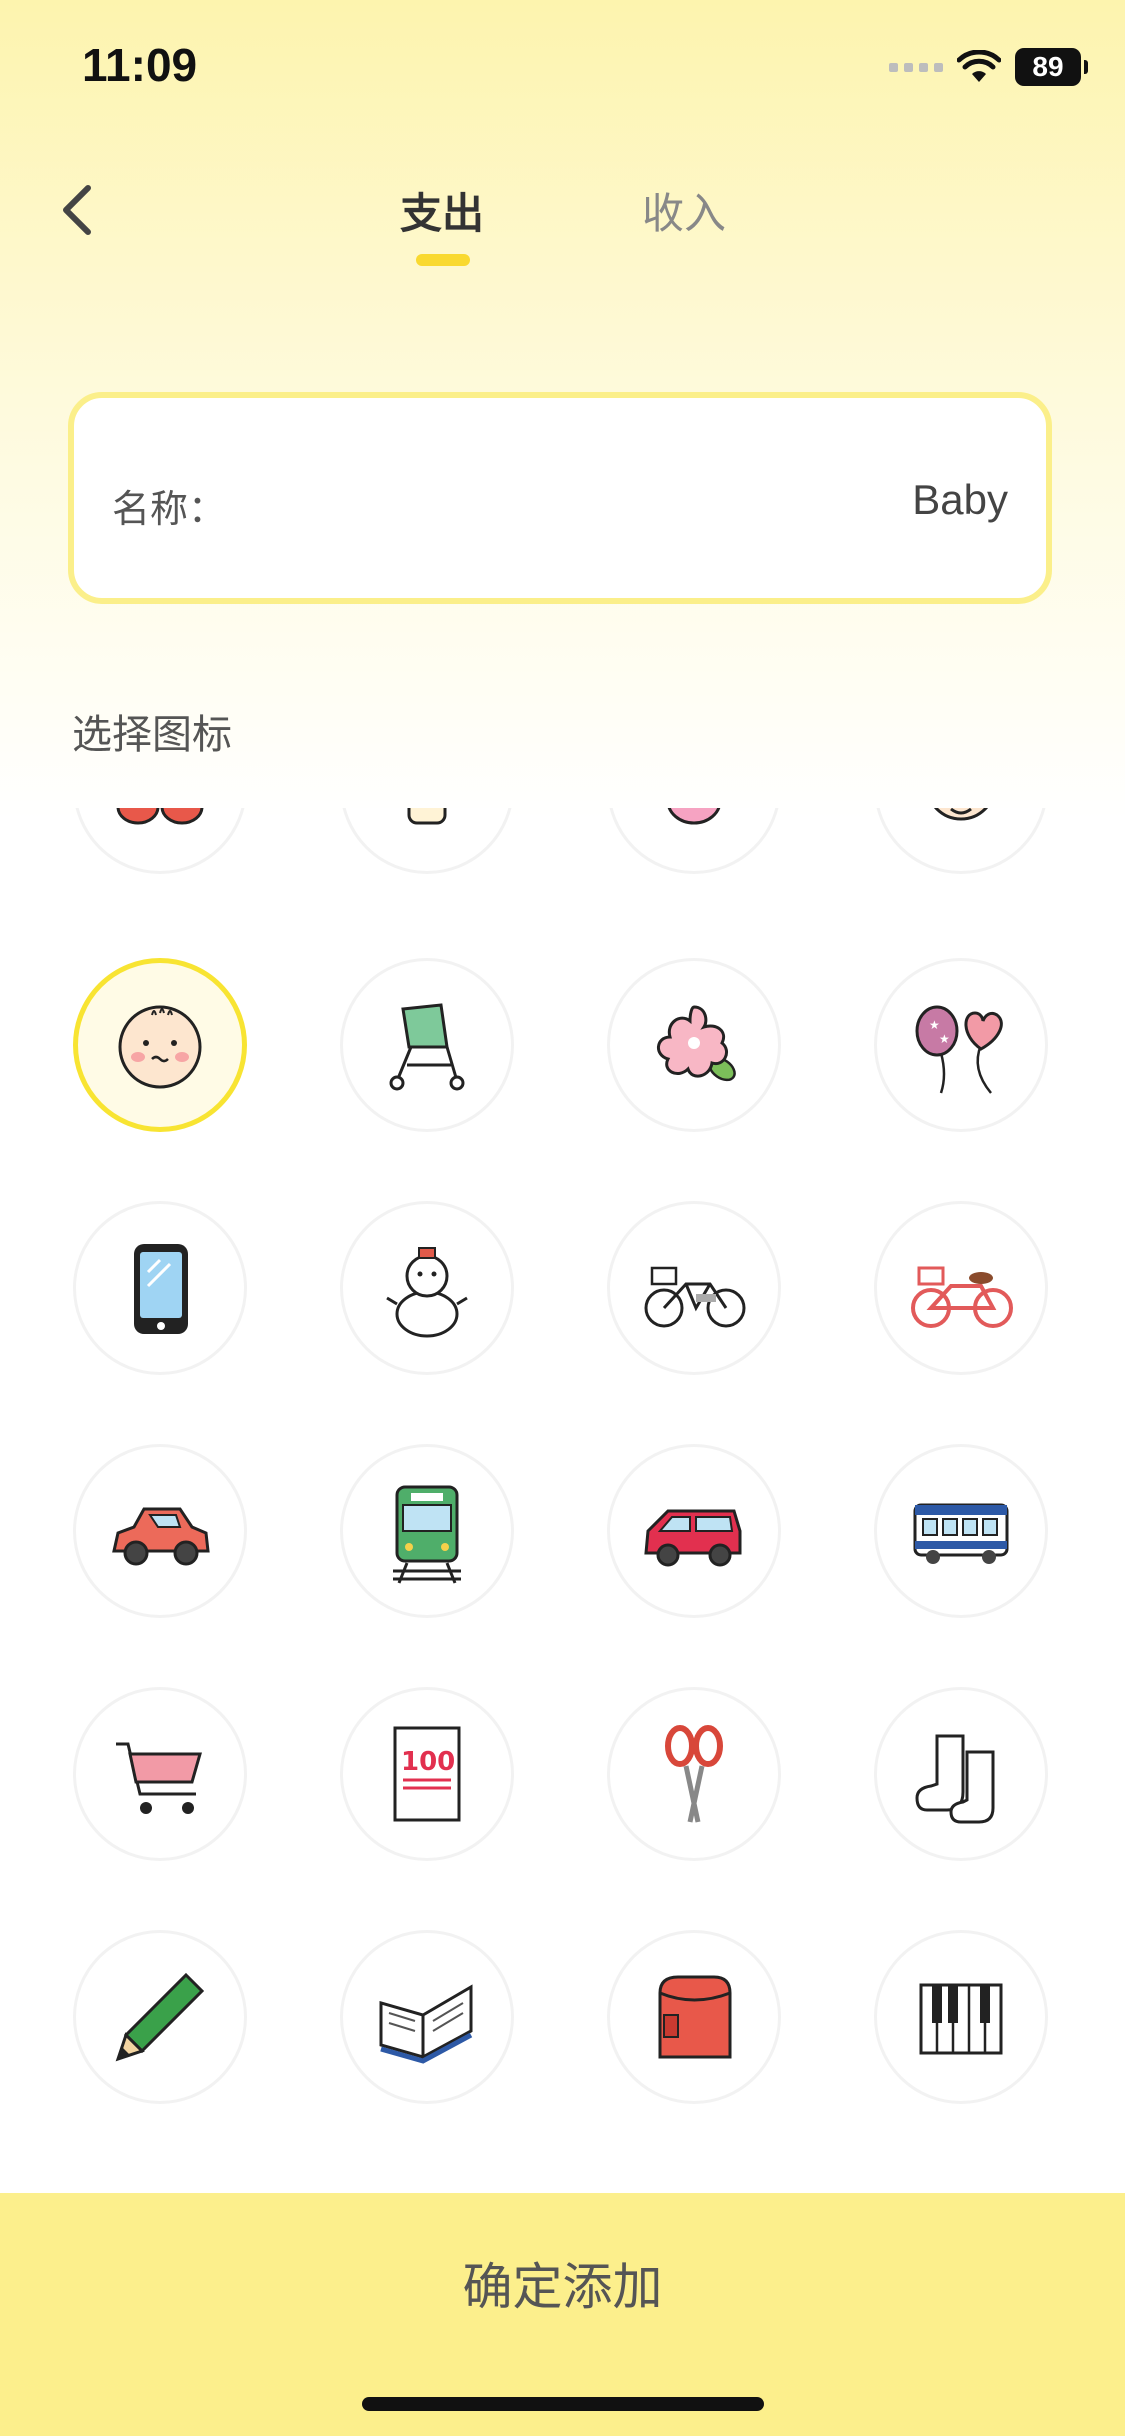  I want to click on confirm-add-button: 确定添加, so click(562, 2283).